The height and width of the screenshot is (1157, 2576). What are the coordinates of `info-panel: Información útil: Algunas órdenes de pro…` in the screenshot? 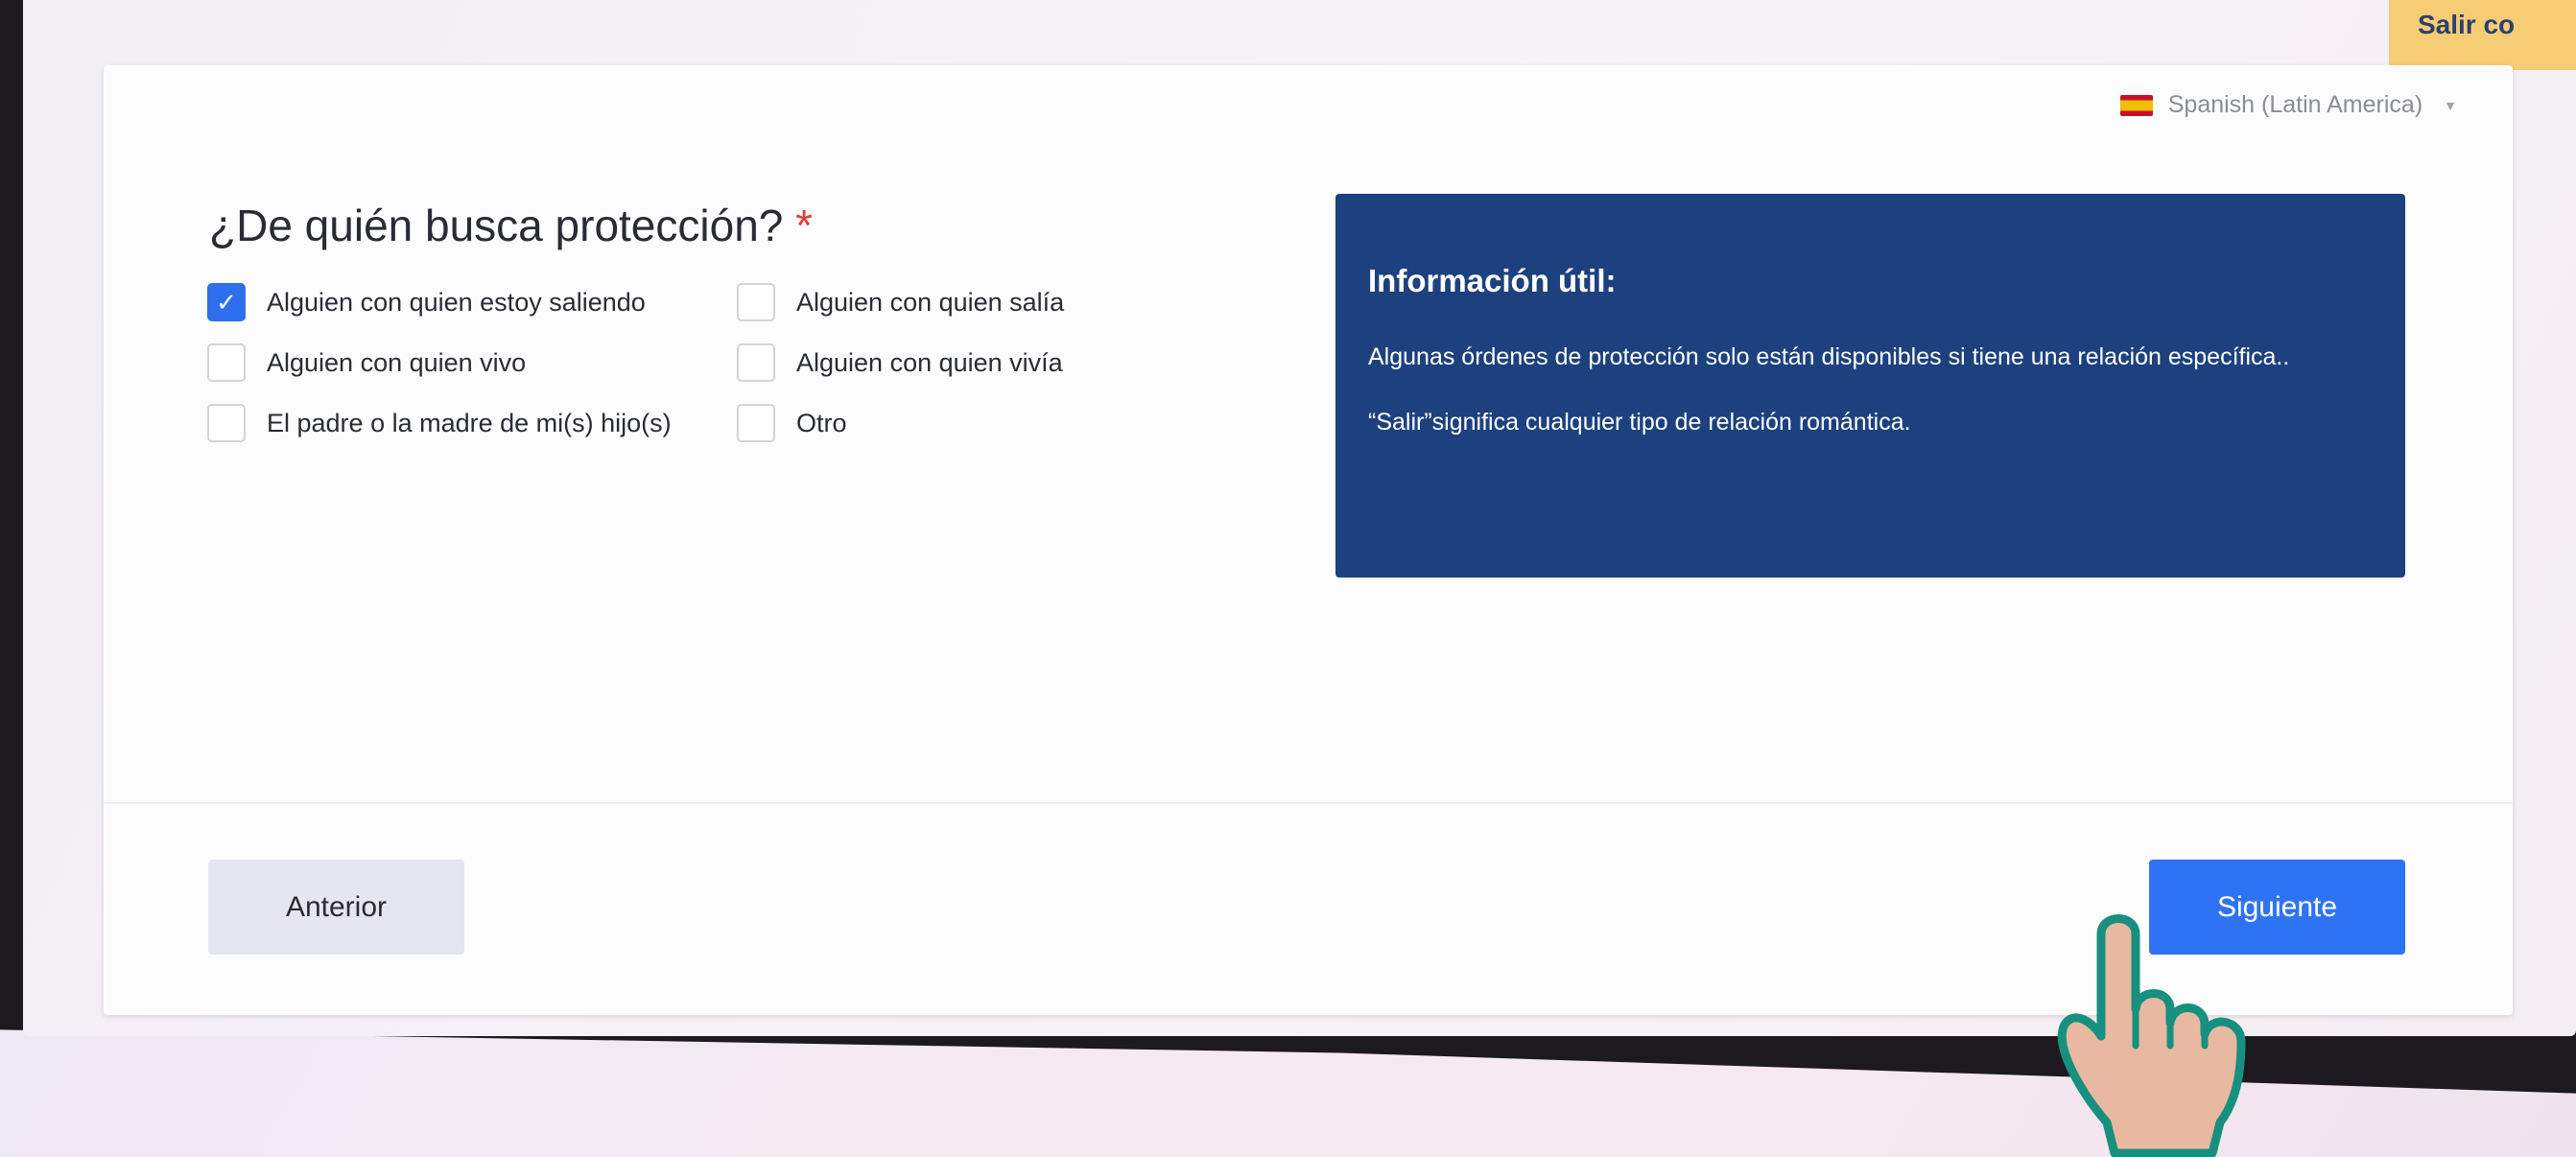 It's located at (1870, 386).